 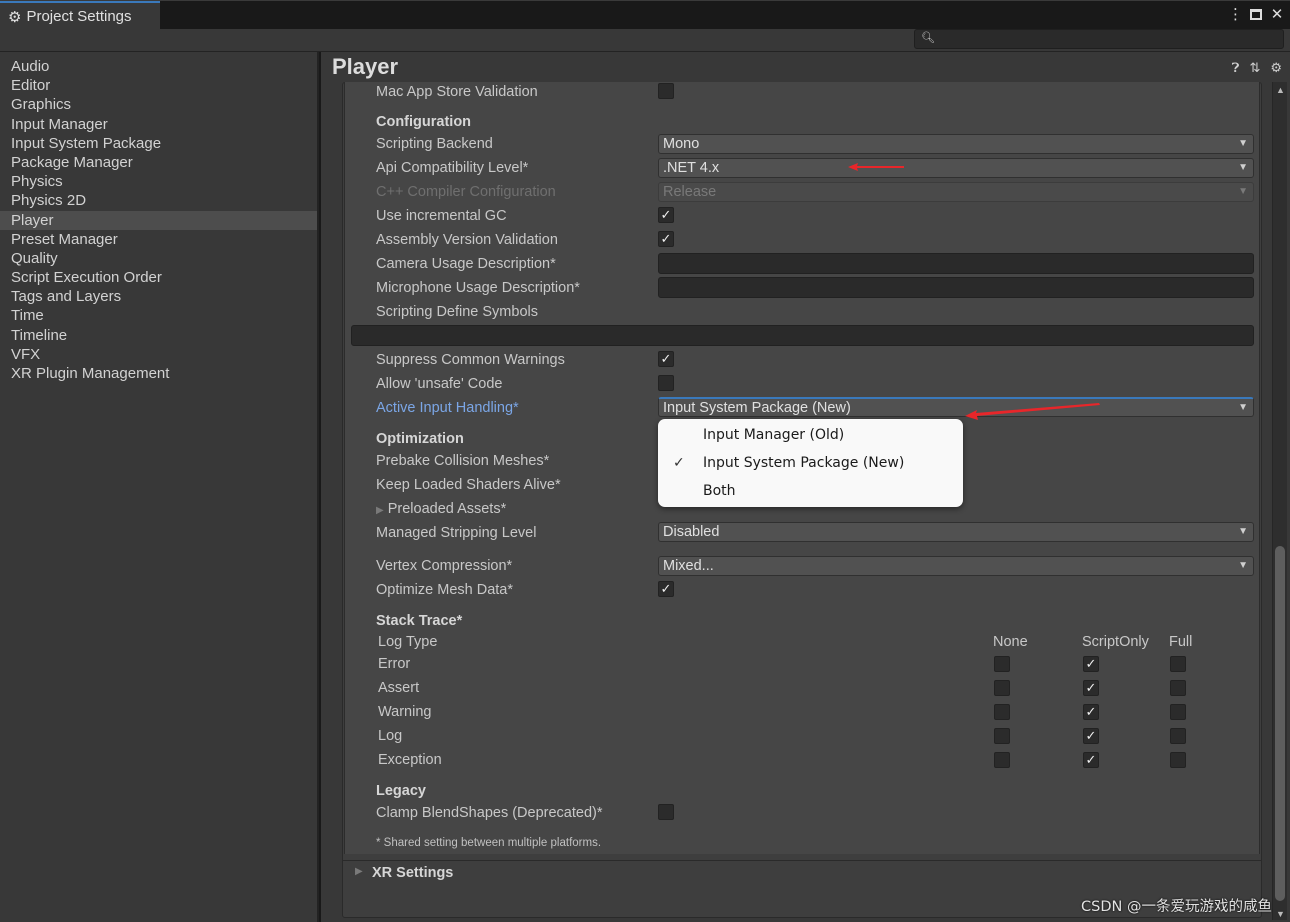 What do you see at coordinates (158, 162) in the screenshot?
I see `sidebar-item-package-manager: Package Manager` at bounding box center [158, 162].